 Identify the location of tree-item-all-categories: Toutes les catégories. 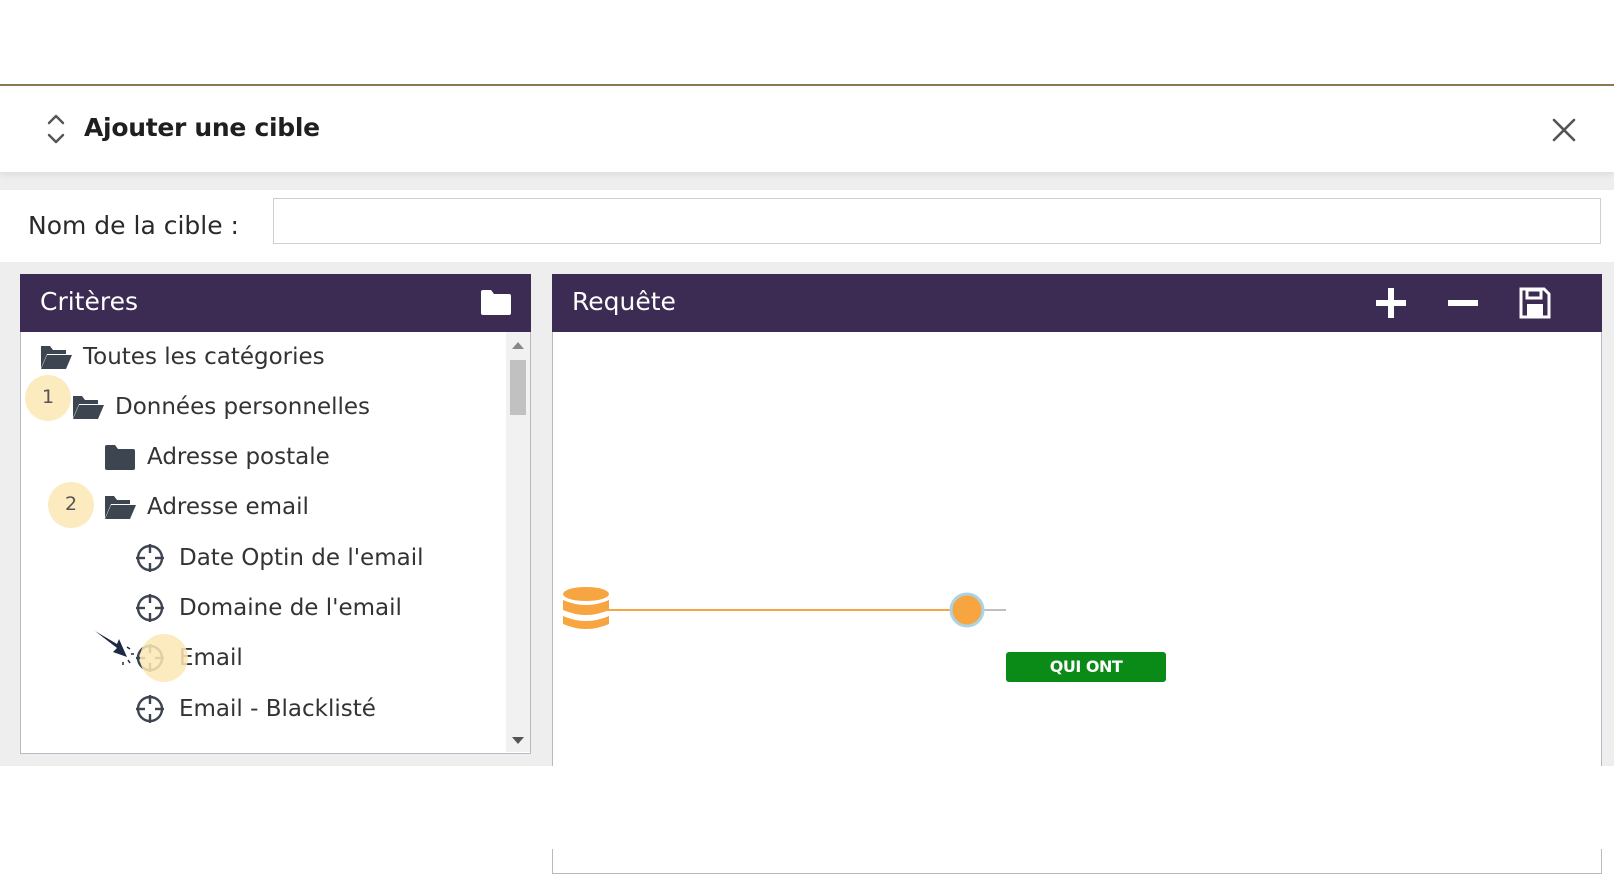
(182, 357).